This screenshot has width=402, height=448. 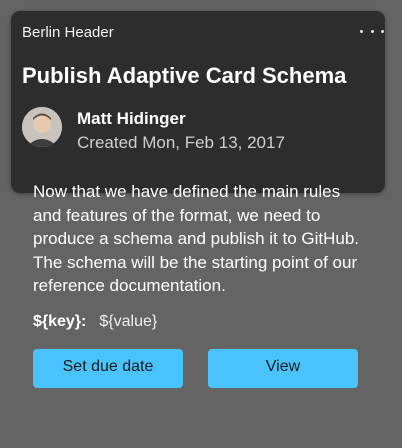 I want to click on card-title: Publish Adaptive Card Schema, so click(x=184, y=75).